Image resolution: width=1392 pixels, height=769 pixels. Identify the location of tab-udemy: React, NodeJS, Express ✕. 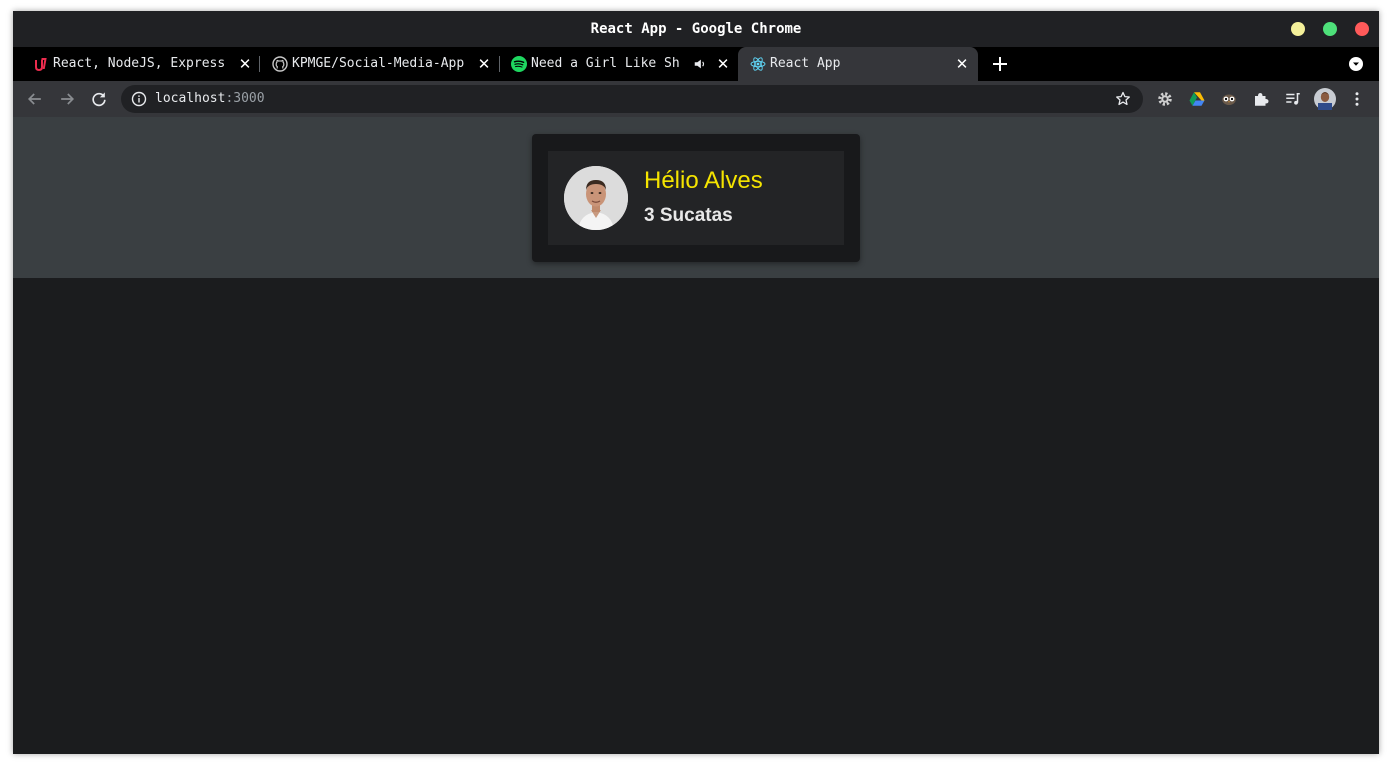
(141, 64).